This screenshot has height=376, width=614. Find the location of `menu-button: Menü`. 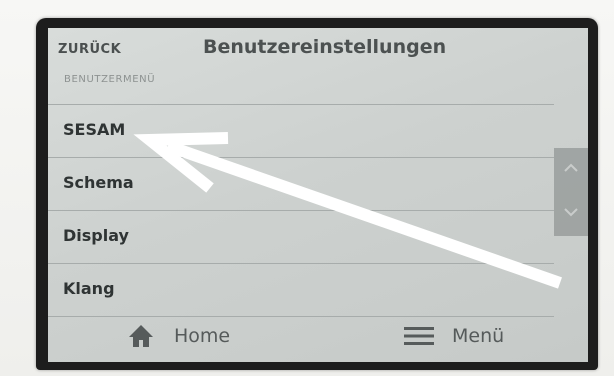

menu-button: Menü is located at coordinates (469, 337).